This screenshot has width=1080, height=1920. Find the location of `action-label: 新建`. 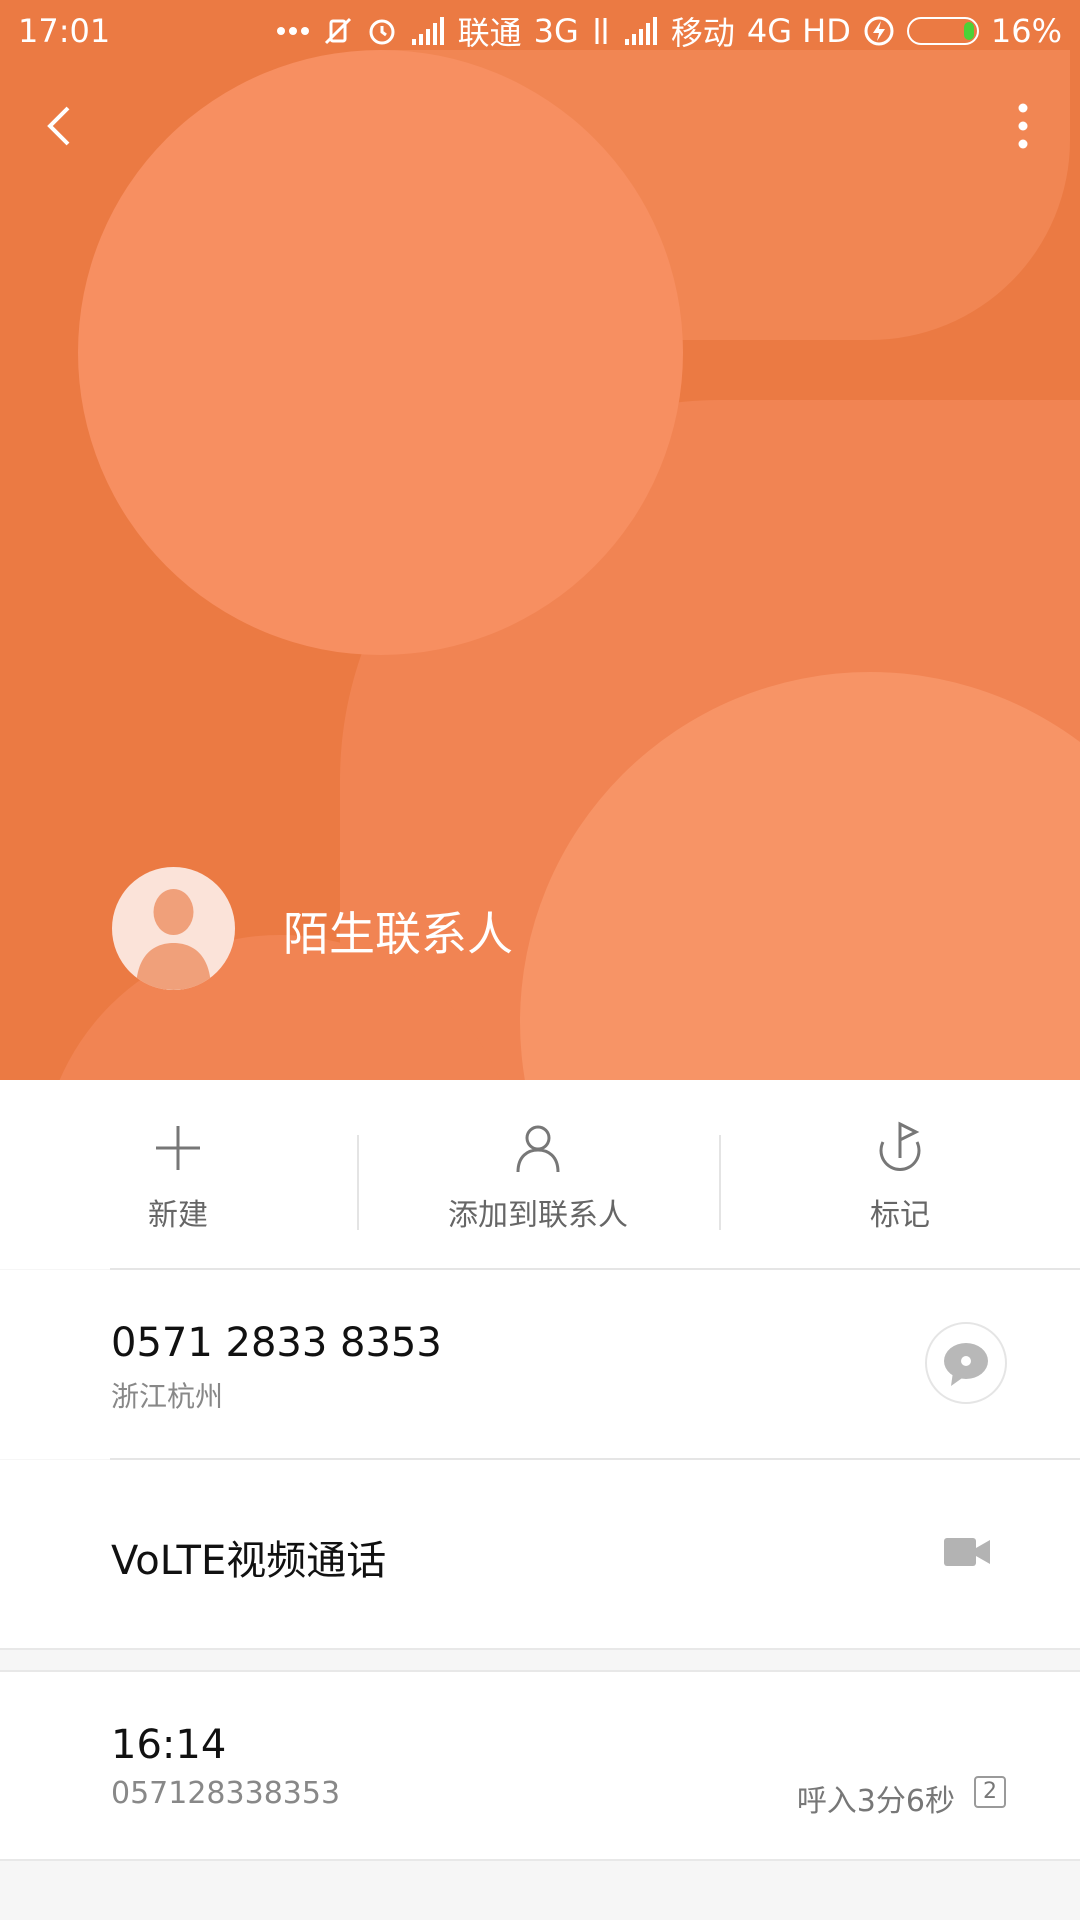

action-label: 新建 is located at coordinates (178, 1215).